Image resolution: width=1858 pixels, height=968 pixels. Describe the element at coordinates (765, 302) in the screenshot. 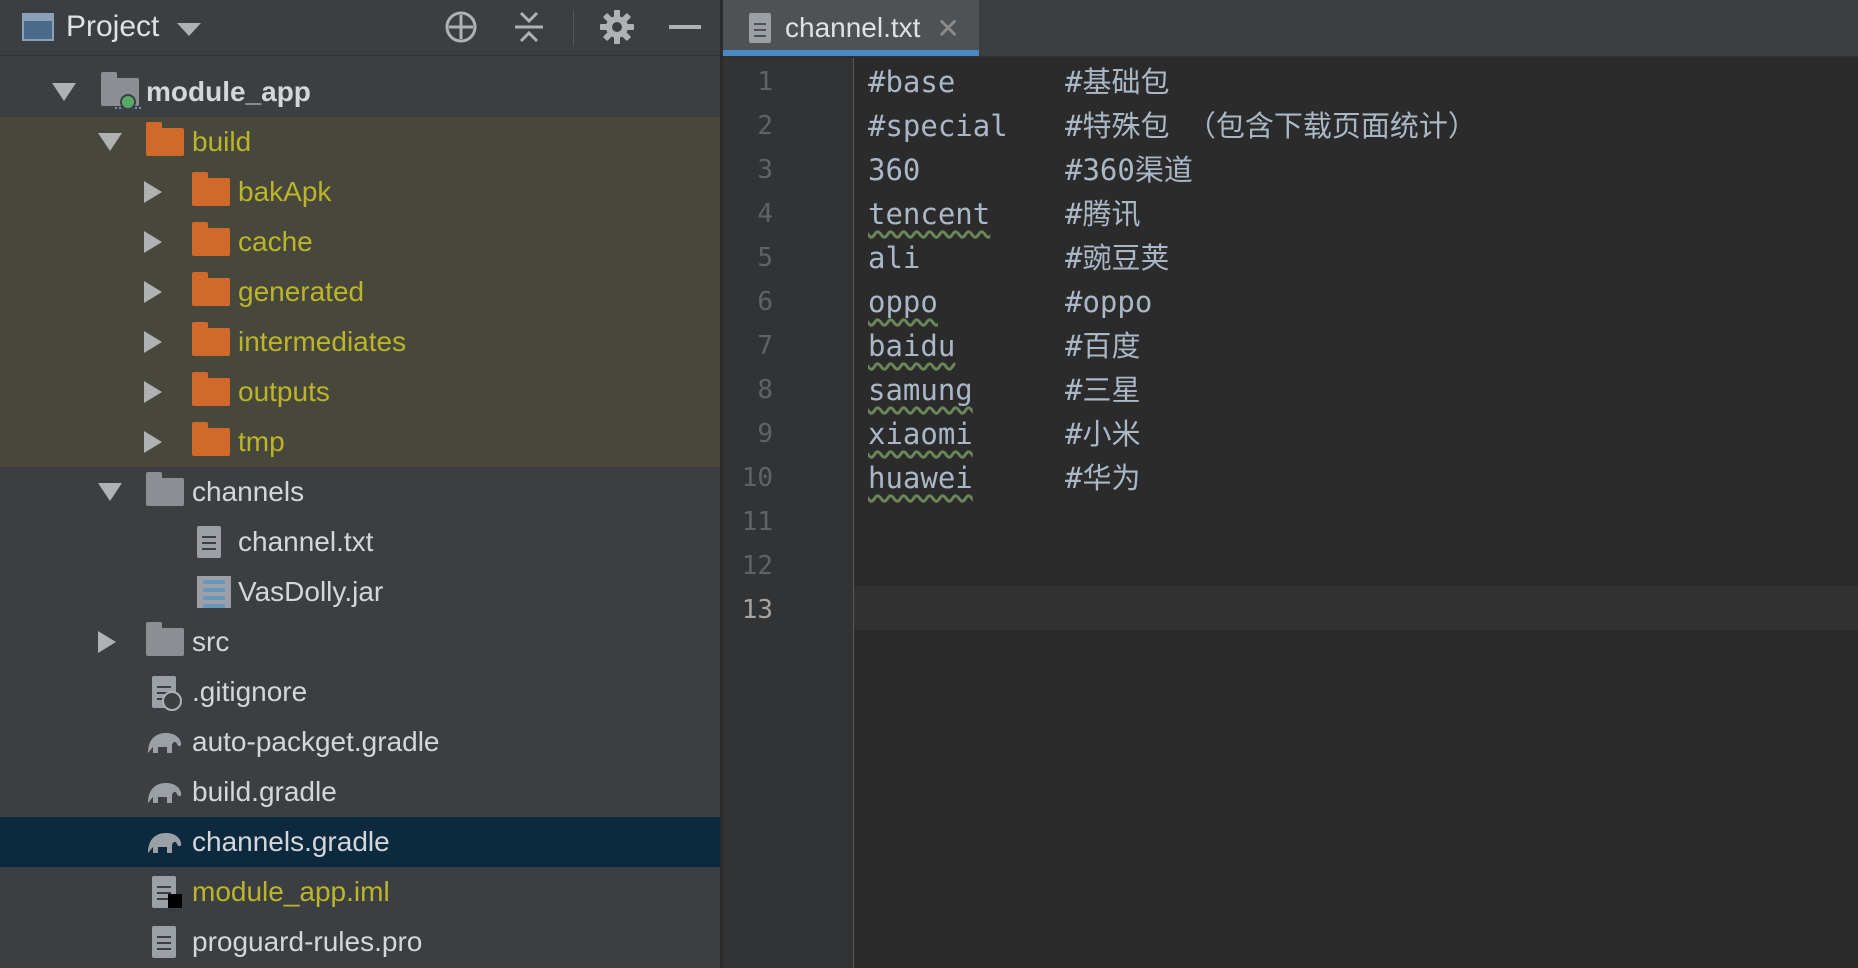

I see `line-number: 6` at that location.